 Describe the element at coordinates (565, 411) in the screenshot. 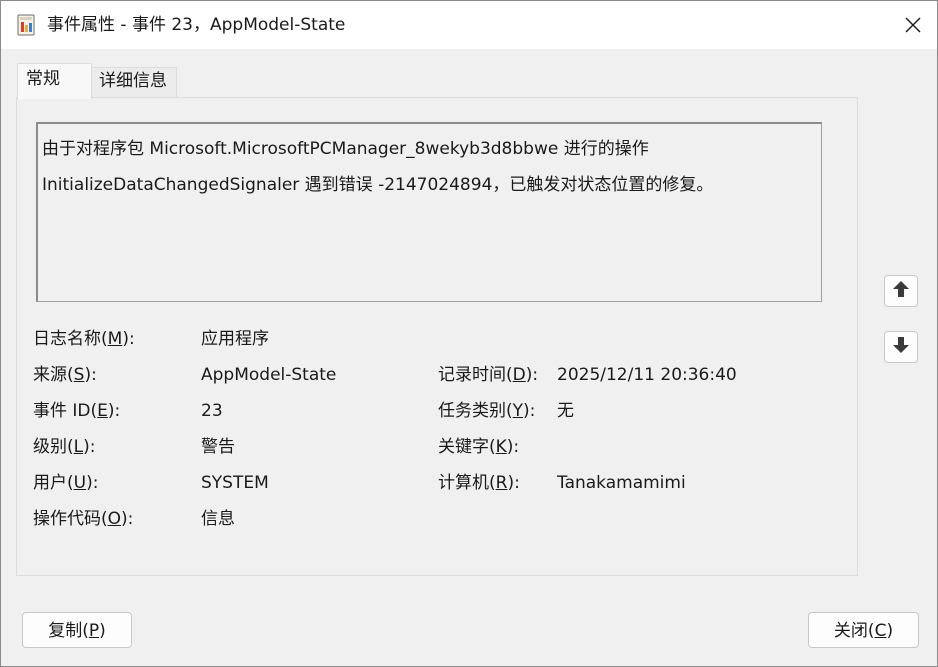

I see `task-category-value: 无` at that location.